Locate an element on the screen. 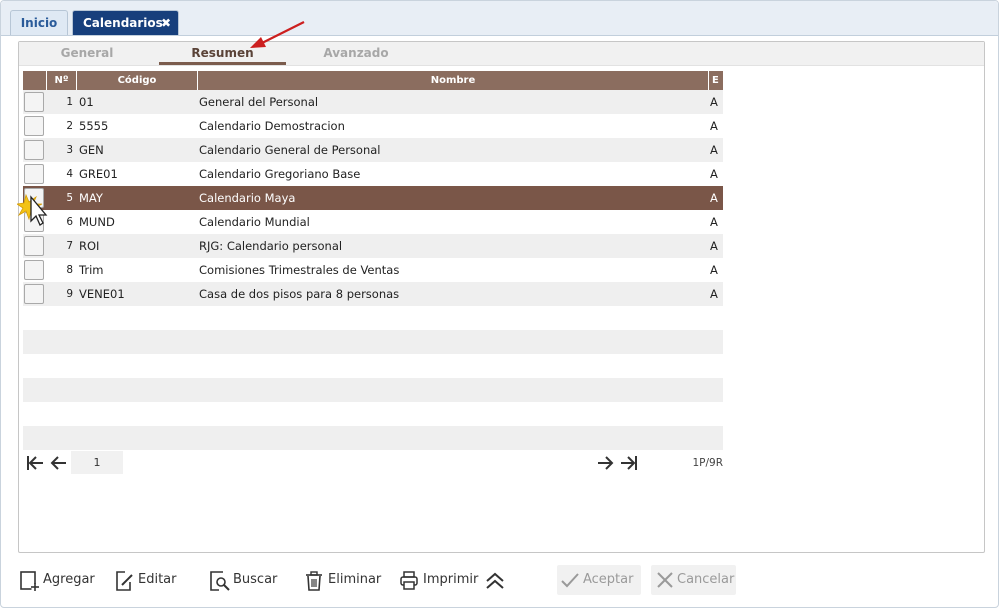 This screenshot has width=999, height=608. table-row: 2 5555 Calendario Demostracion A is located at coordinates (373, 126).